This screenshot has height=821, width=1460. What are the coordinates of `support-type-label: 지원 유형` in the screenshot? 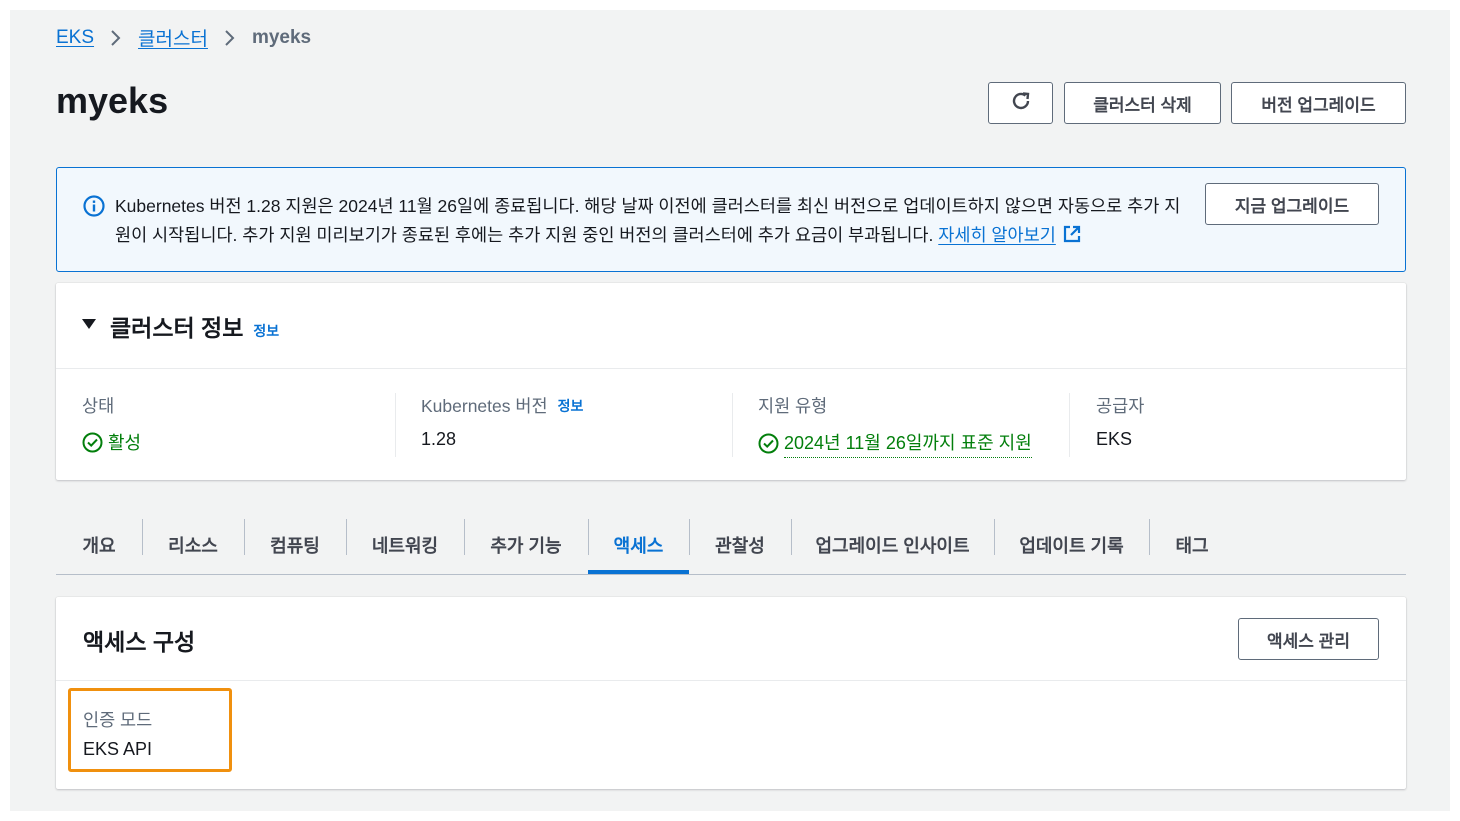 It's located at (793, 406).